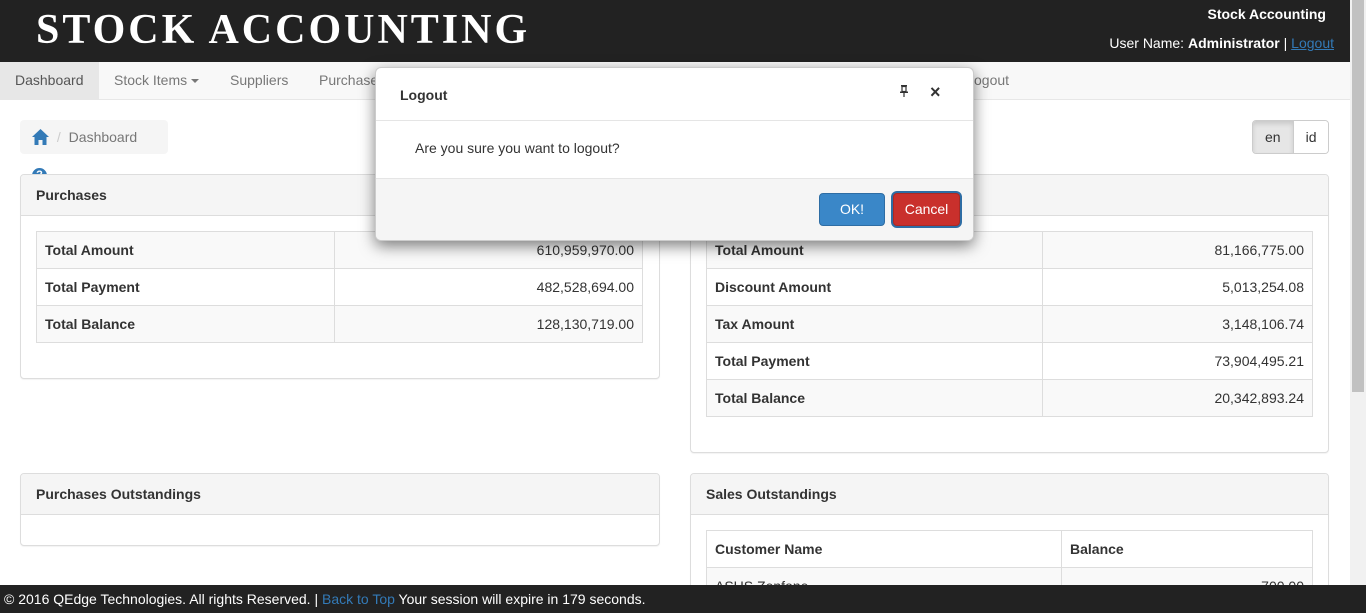  I want to click on row-value: 73,904,495.21, so click(1177, 361).